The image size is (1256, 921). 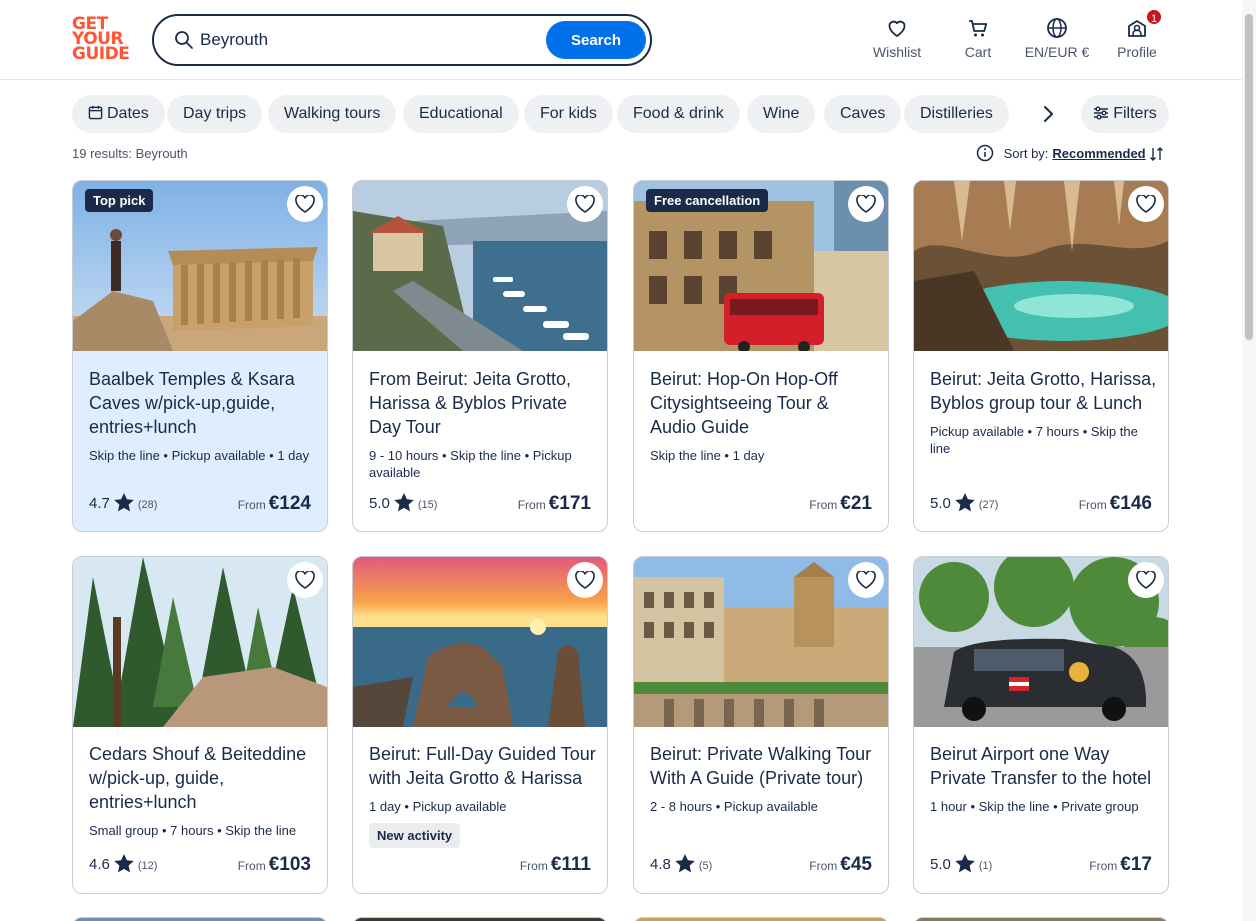 I want to click on scrollbar-thumb, so click(x=1249, y=177).